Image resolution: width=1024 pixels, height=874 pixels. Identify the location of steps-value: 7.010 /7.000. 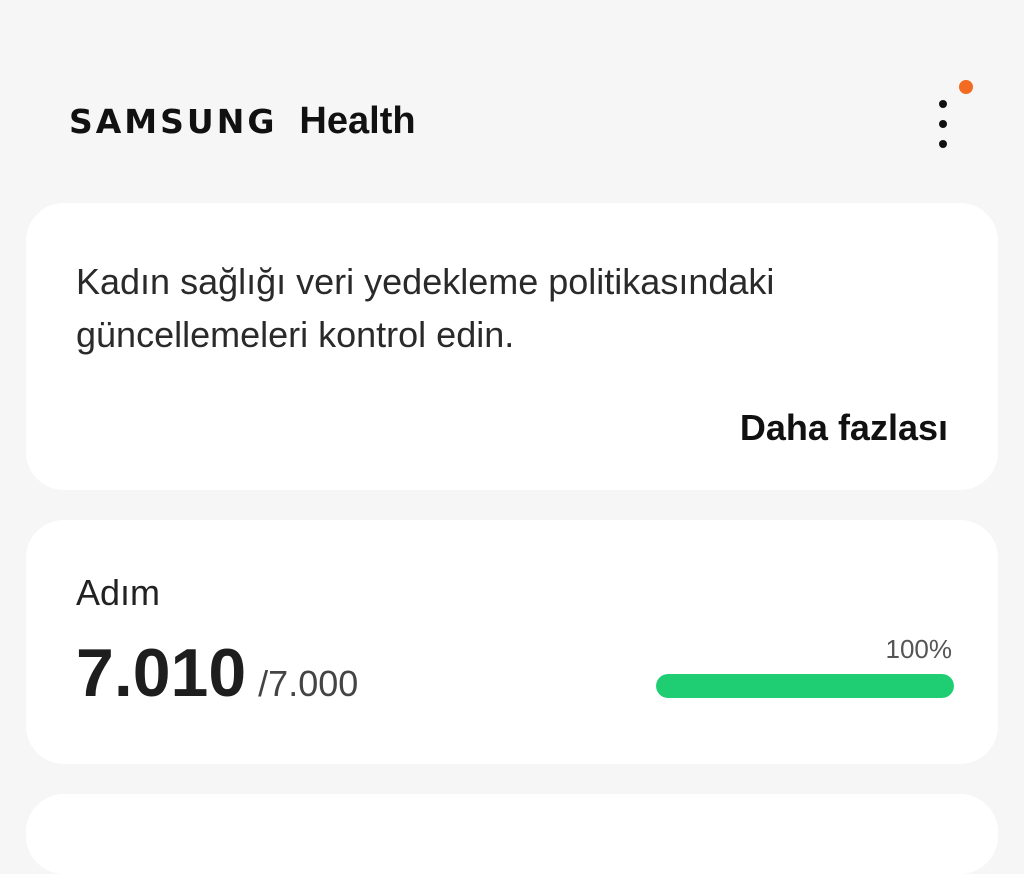
(217, 673).